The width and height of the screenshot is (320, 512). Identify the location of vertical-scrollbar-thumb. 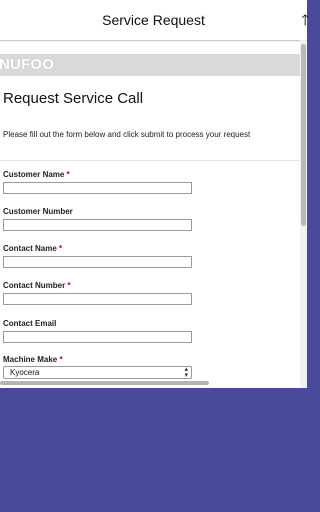
(303, 135).